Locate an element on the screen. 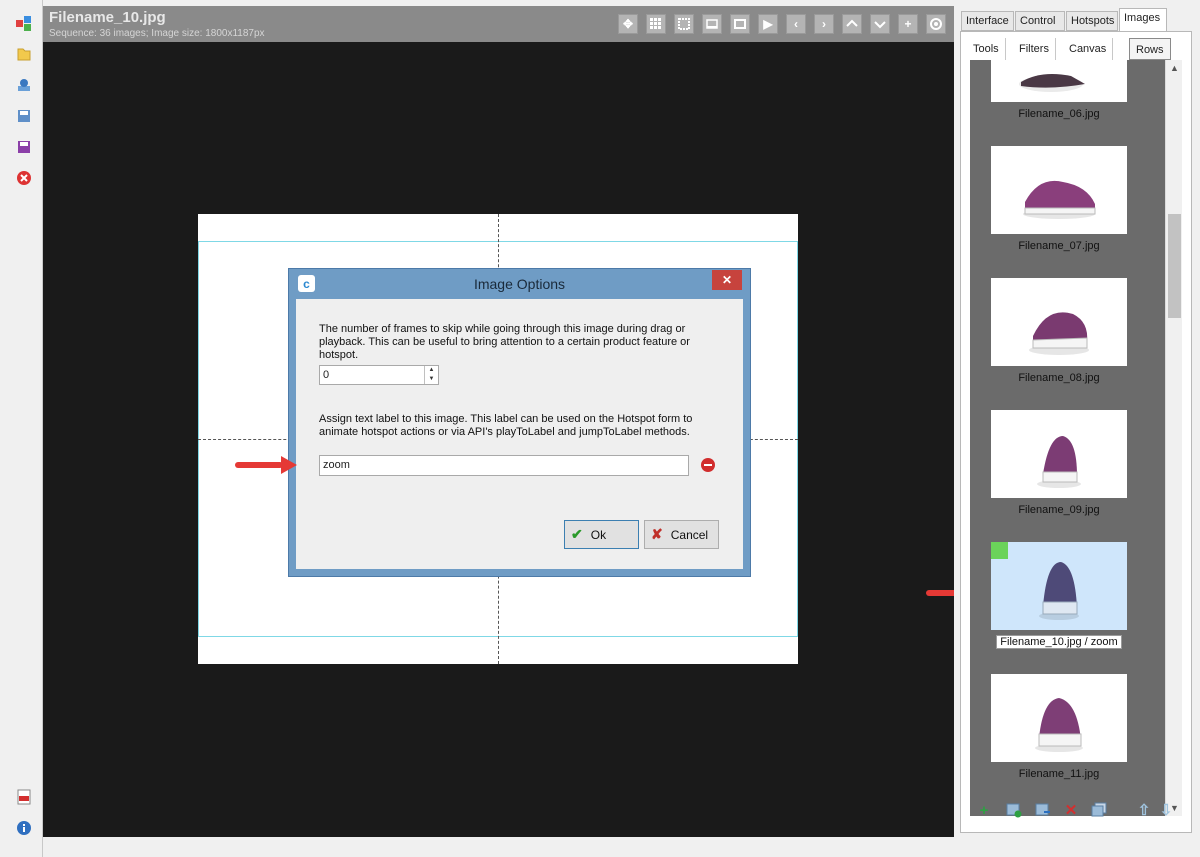 Image resolution: width=1200 pixels, height=857 pixels. import-icon is located at coordinates (1043, 810).